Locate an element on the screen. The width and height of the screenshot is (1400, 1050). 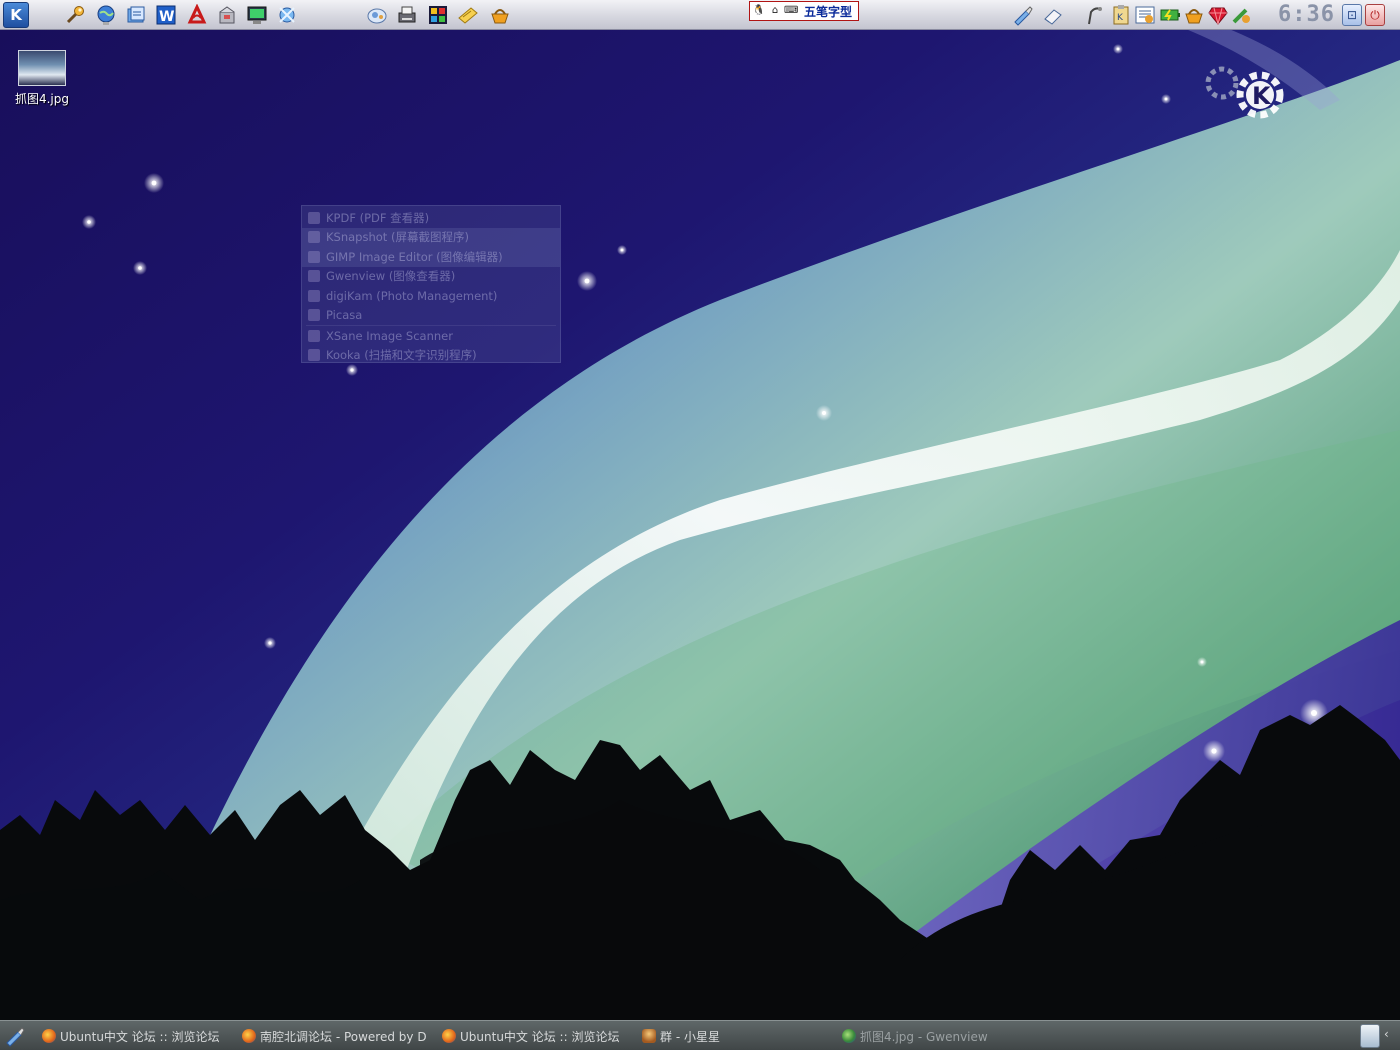
image-thumbnail is located at coordinates (42, 68).